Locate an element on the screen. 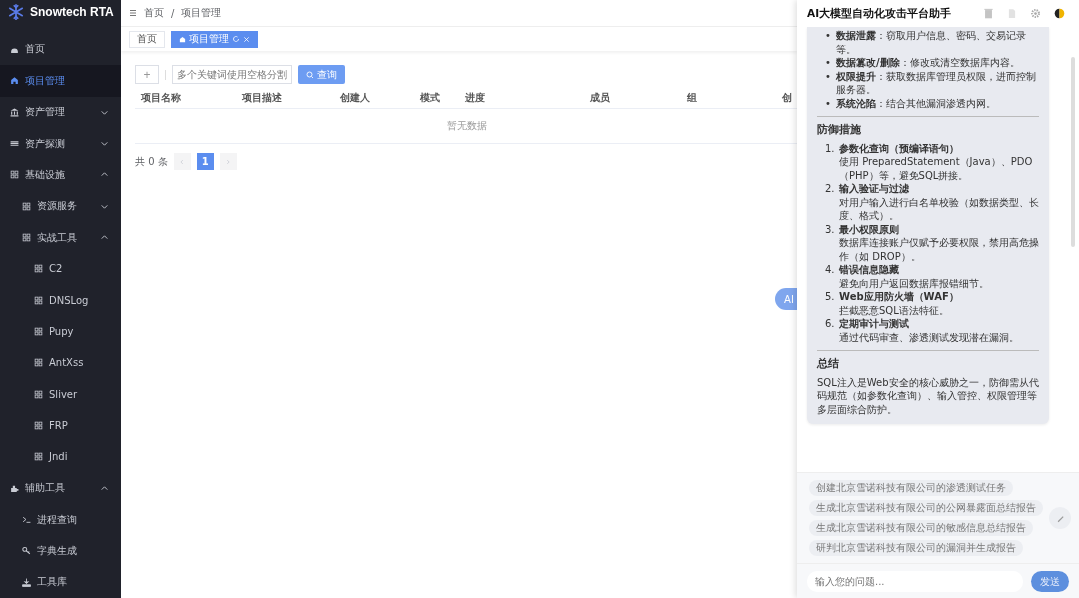 The height and width of the screenshot is (598, 1079). close-icon is located at coordinates (246, 39).